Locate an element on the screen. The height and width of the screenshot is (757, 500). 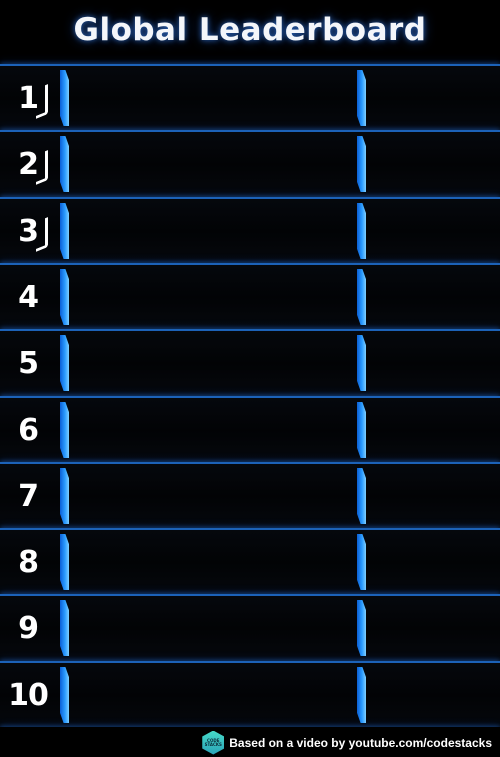
rank-number: 6 is located at coordinates (28, 430).